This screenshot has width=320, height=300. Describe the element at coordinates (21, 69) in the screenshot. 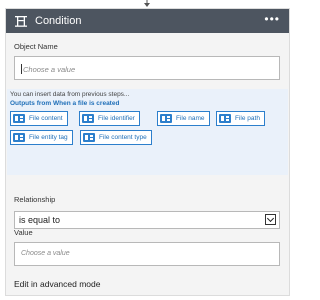

I see `text-cursor` at that location.